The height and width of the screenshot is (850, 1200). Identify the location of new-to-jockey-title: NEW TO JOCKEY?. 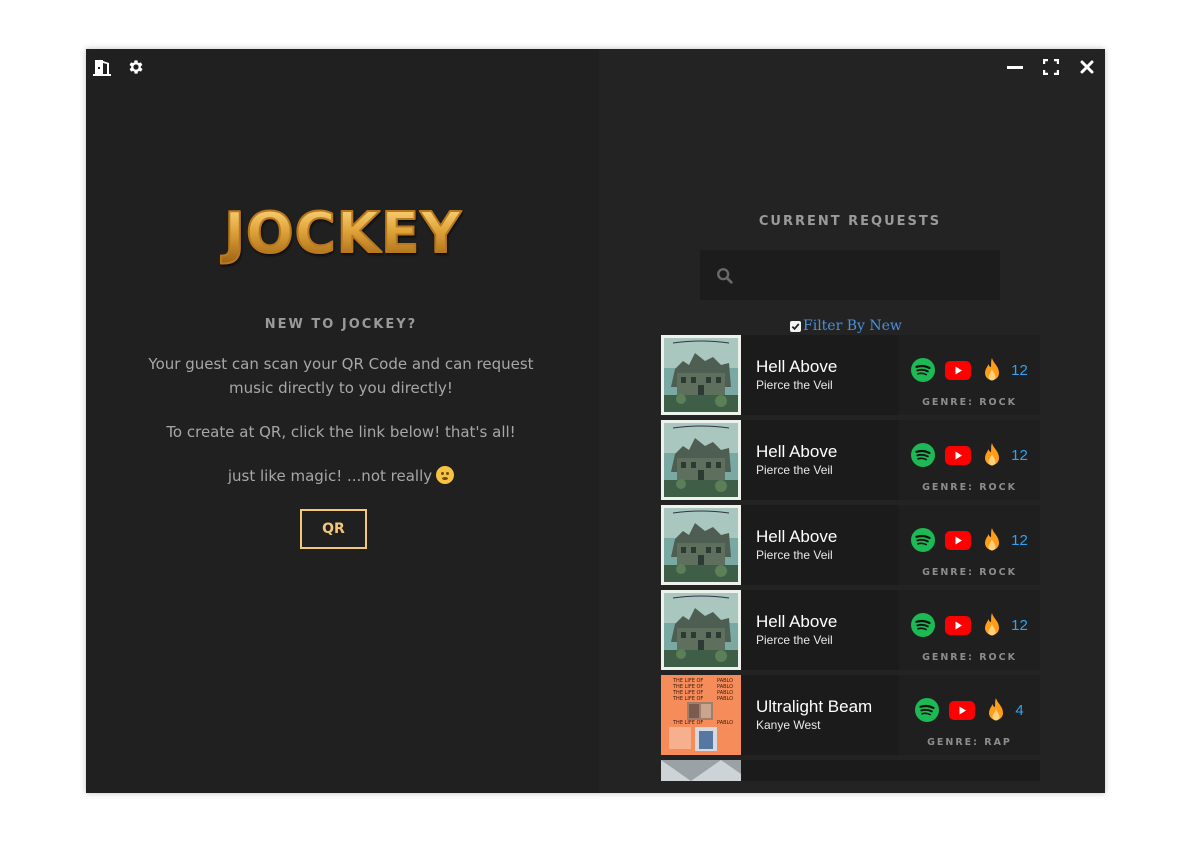
(341, 324).